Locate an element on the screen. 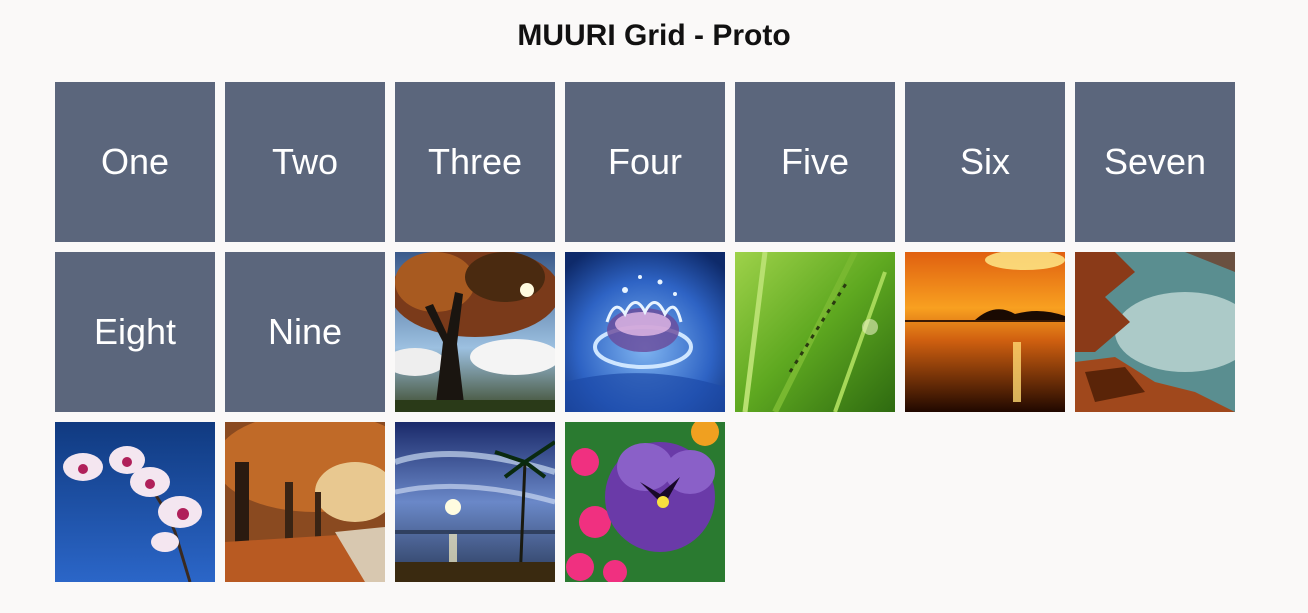 This screenshot has width=1308, height=613. grid-item-one: One is located at coordinates (135, 162).